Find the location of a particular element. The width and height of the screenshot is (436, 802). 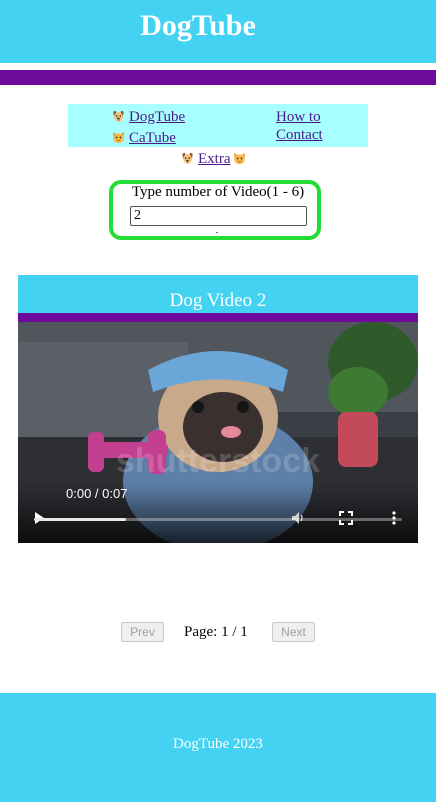

nav-label-contact: Contact is located at coordinates (299, 135).